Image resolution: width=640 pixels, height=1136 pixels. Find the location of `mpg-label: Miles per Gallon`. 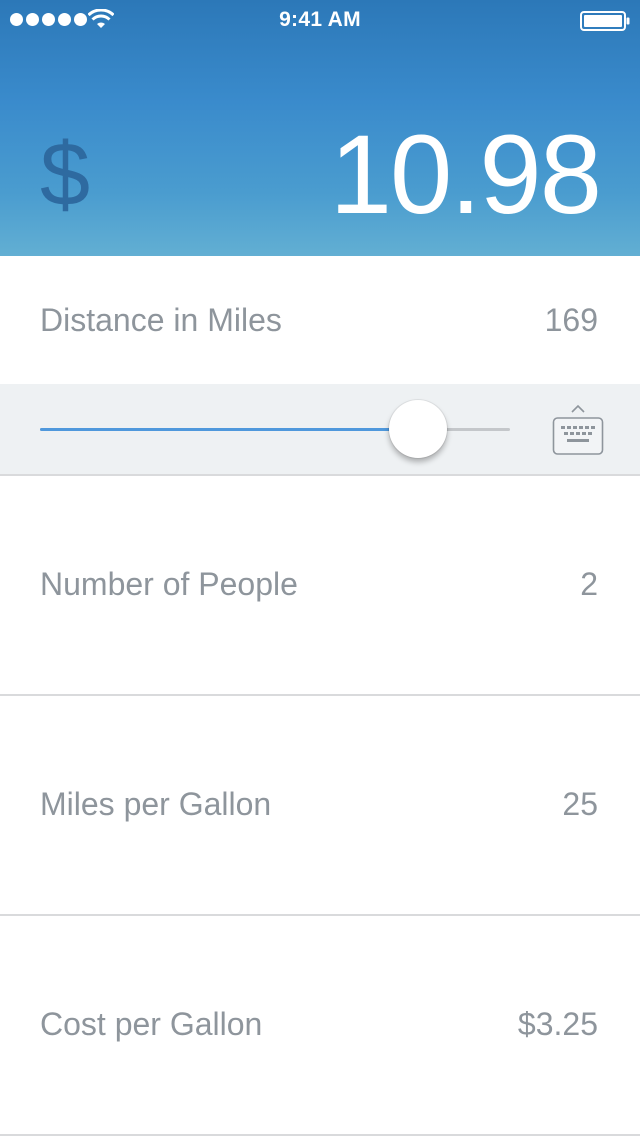

mpg-label: Miles per Gallon is located at coordinates (156, 804).